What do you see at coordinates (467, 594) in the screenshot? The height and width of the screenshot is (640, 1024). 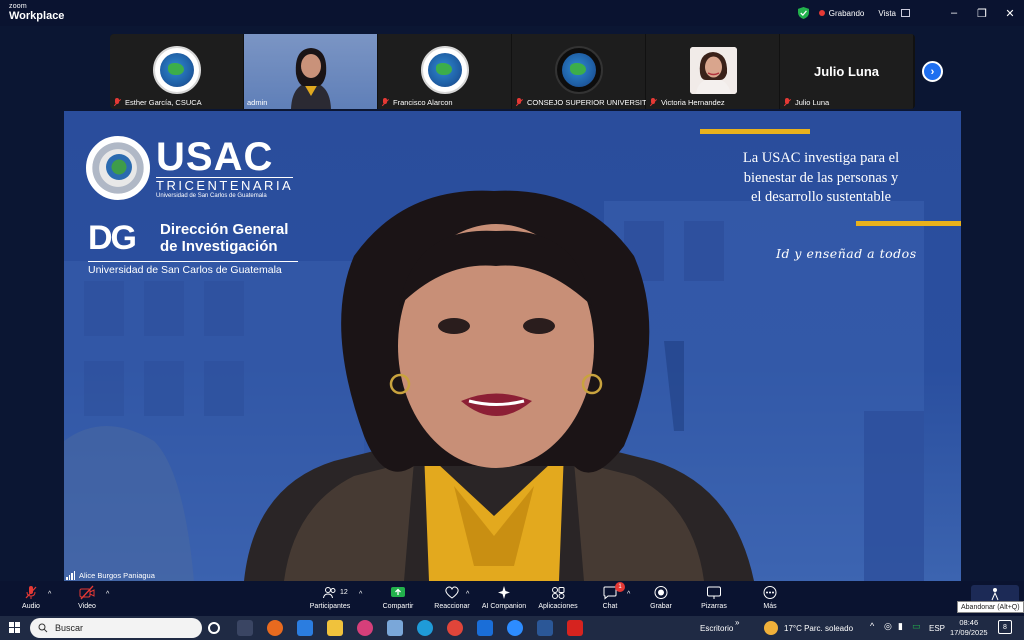 I see `reactions-caret-icon: ^` at bounding box center [467, 594].